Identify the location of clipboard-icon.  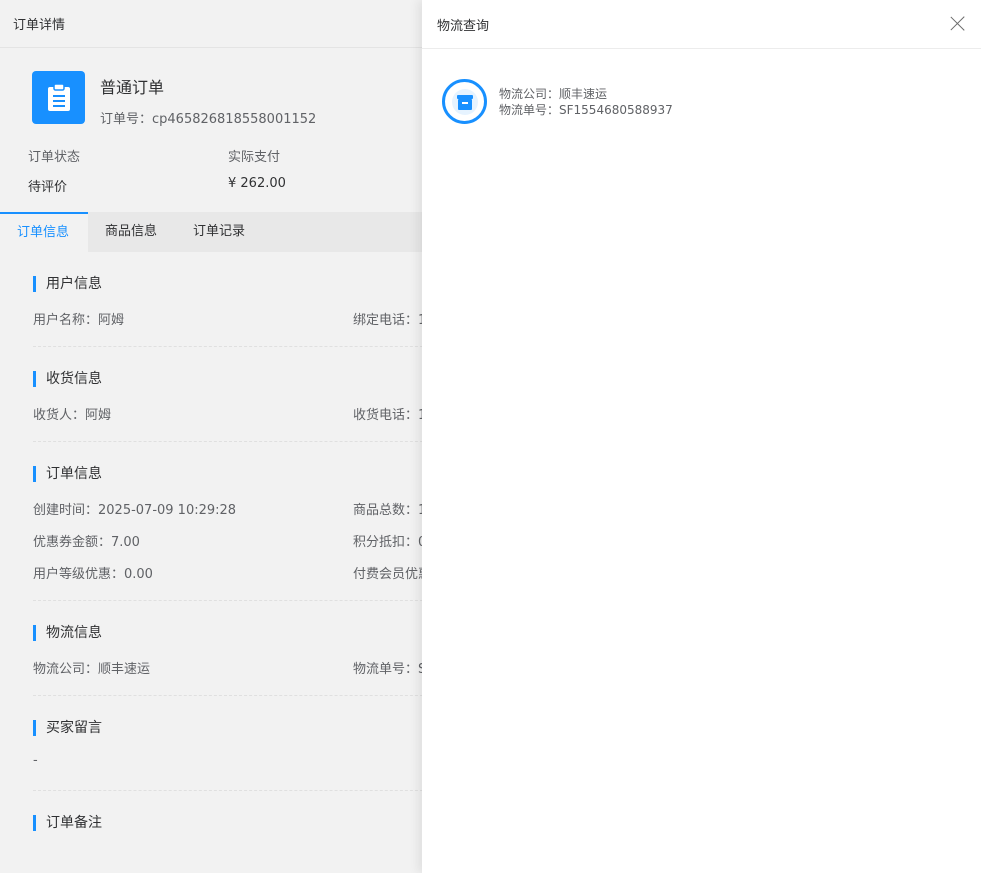
(58, 97).